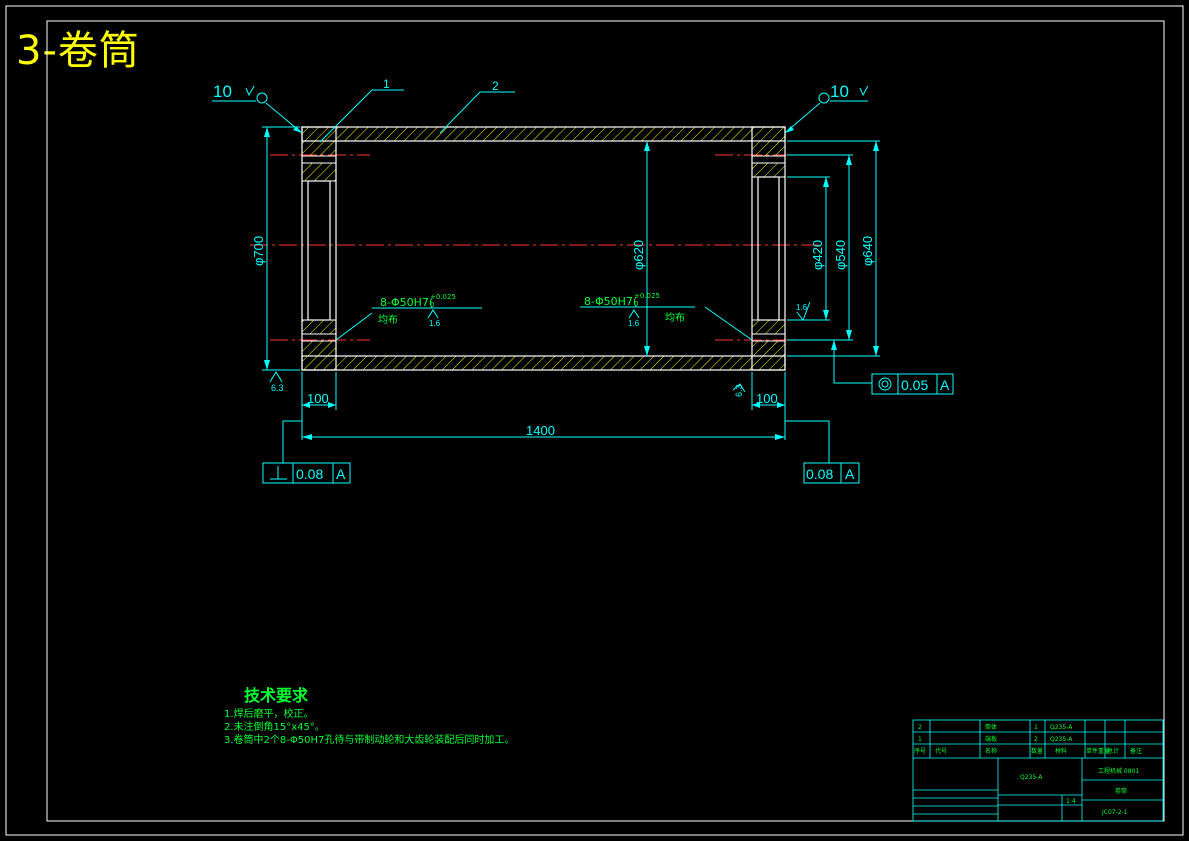 The width and height of the screenshot is (1189, 841). What do you see at coordinates (675, 318) in the screenshot?
I see `hole-even-right: 均布` at bounding box center [675, 318].